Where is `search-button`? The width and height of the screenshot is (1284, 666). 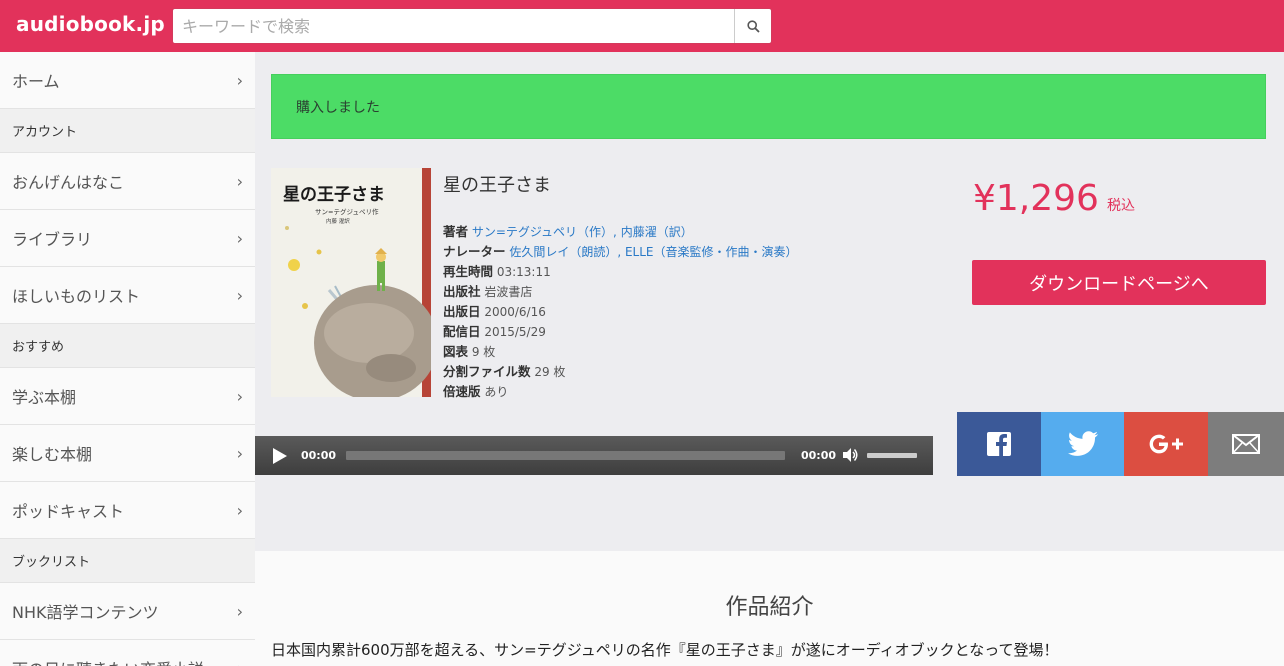 search-button is located at coordinates (752, 26).